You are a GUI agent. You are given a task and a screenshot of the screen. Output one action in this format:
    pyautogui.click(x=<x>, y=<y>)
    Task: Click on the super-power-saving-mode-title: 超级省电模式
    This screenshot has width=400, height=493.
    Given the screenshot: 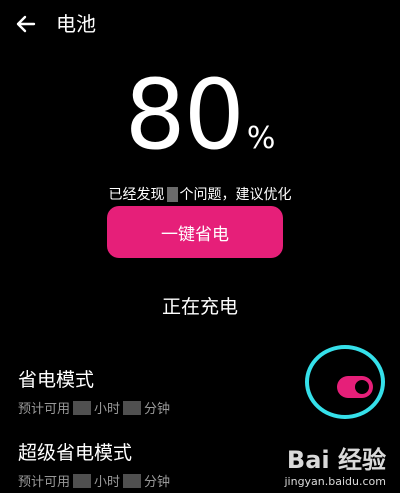 What is the action you would take?
    pyautogui.click(x=75, y=453)
    